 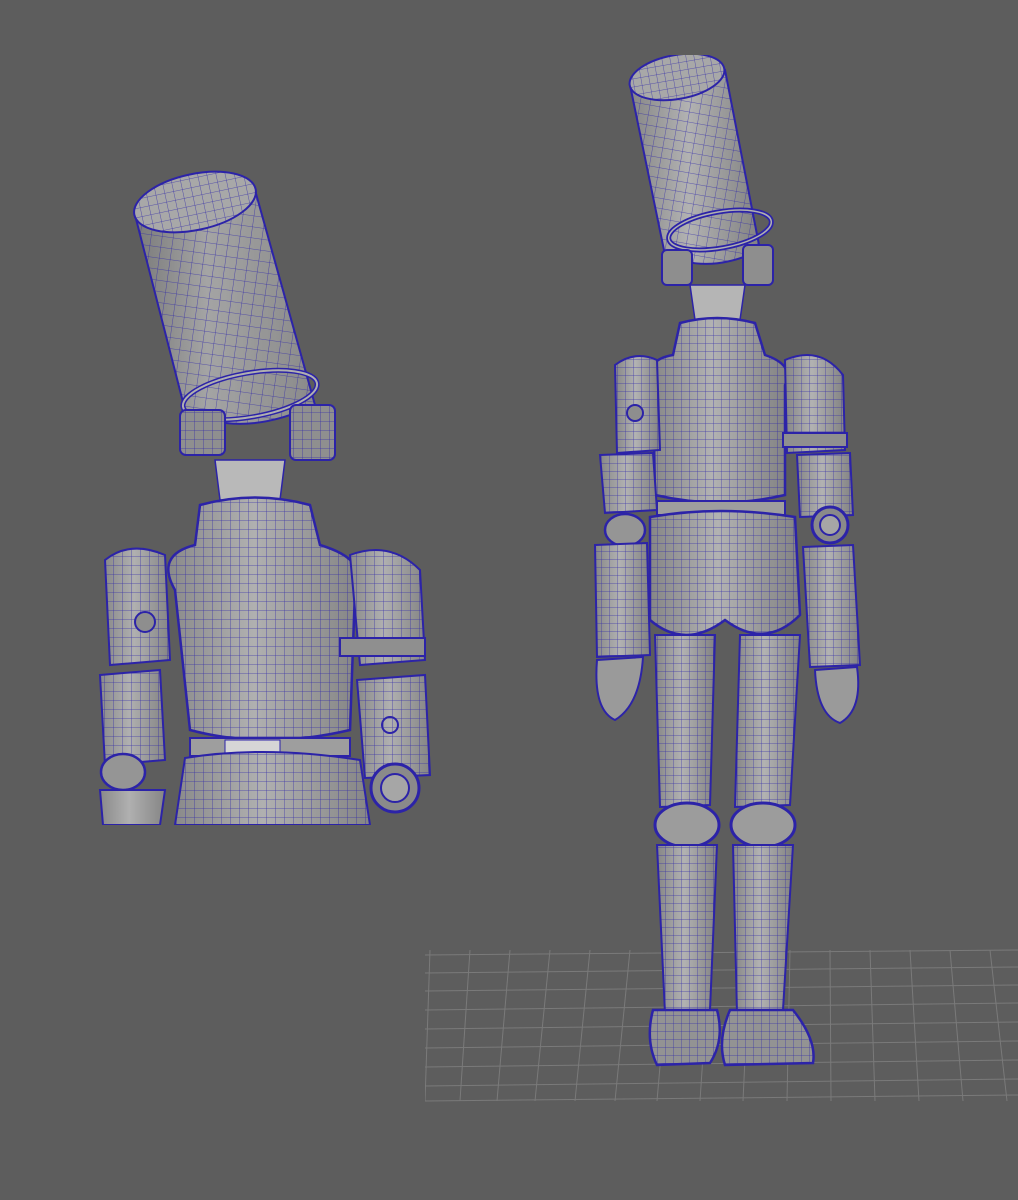 What do you see at coordinates (725, 476) in the screenshot?
I see `torso-full` at bounding box center [725, 476].